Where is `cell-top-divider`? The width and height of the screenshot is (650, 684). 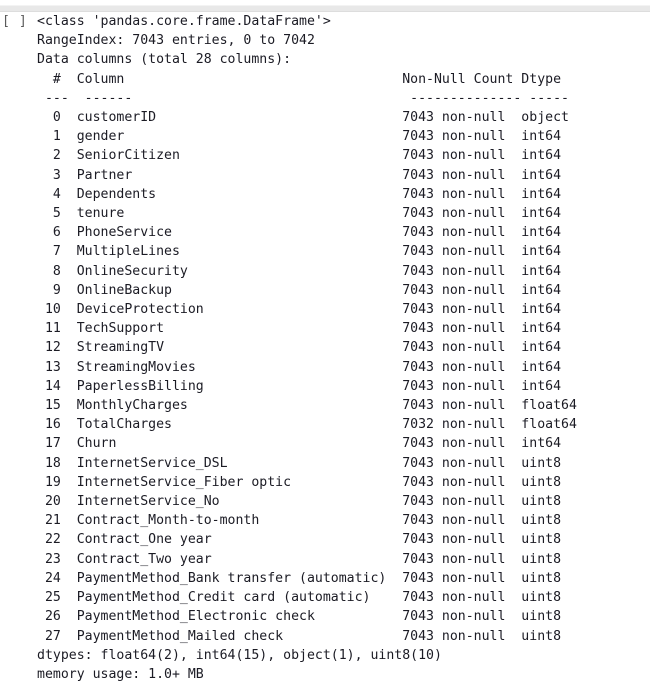 cell-top-divider is located at coordinates (325, 8).